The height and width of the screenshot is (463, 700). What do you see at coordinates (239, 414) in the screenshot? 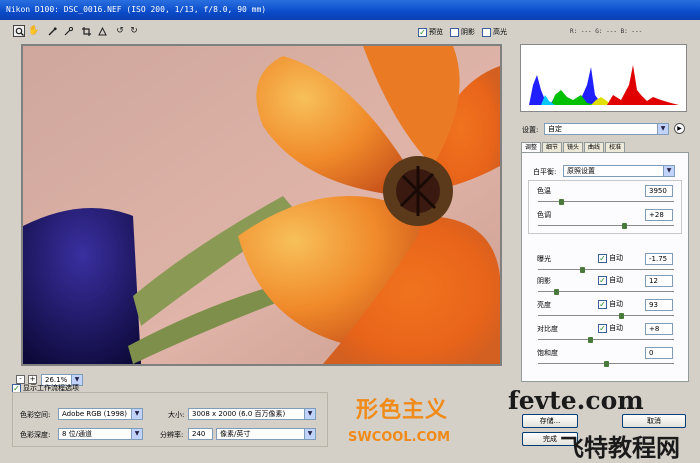
I see `size-value: 3008 x 2000 (6.0 百万像素)` at bounding box center [239, 414].